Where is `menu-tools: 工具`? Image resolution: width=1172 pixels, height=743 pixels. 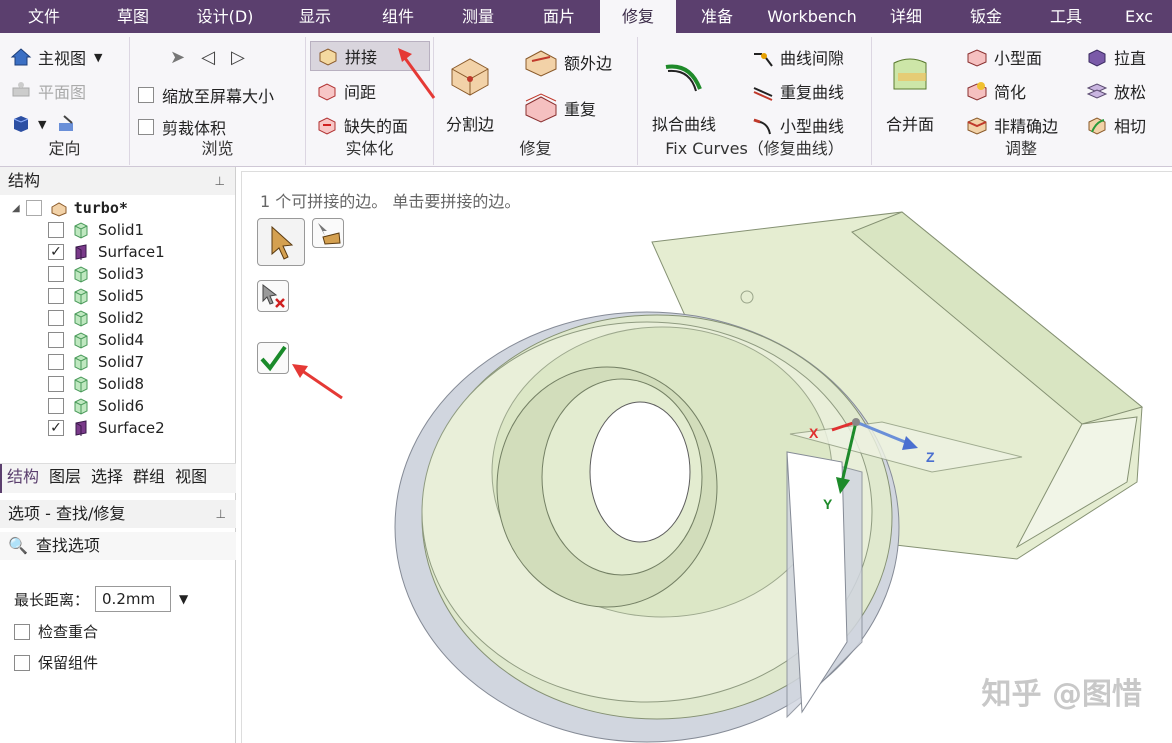 menu-tools: 工具 is located at coordinates (1066, 16).